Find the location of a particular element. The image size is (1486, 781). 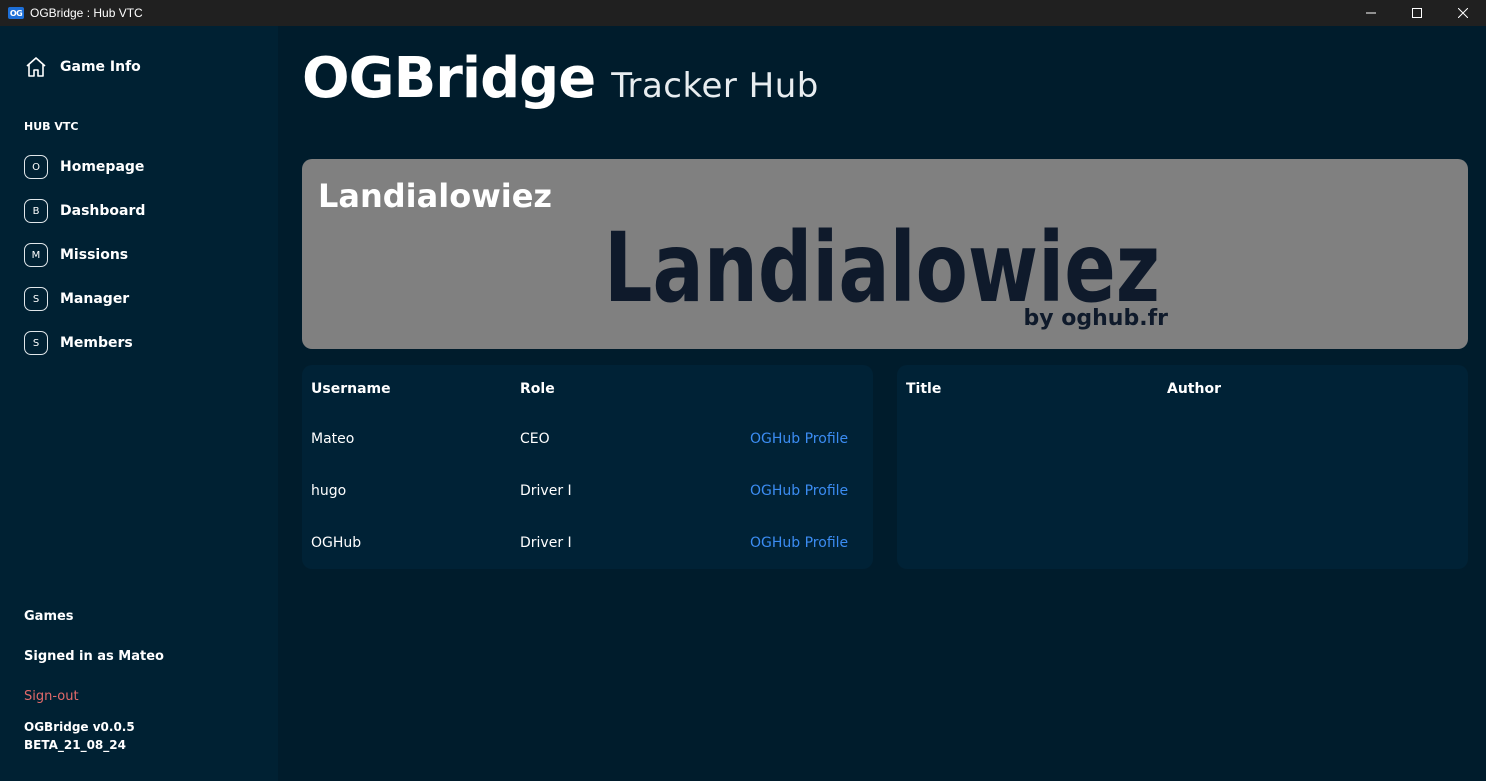

posts-table: Title Author is located at coordinates (1182, 467).